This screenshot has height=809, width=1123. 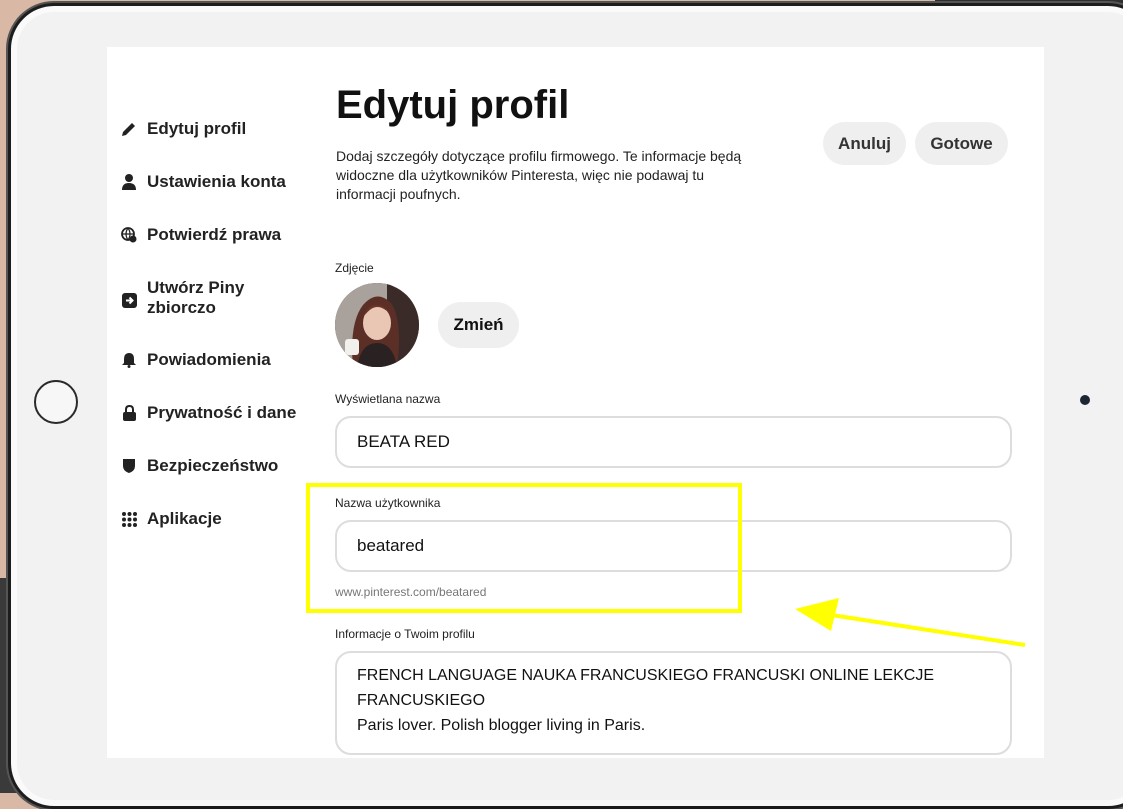 I want to click on cancel-button: Anuluj, so click(x=864, y=143).